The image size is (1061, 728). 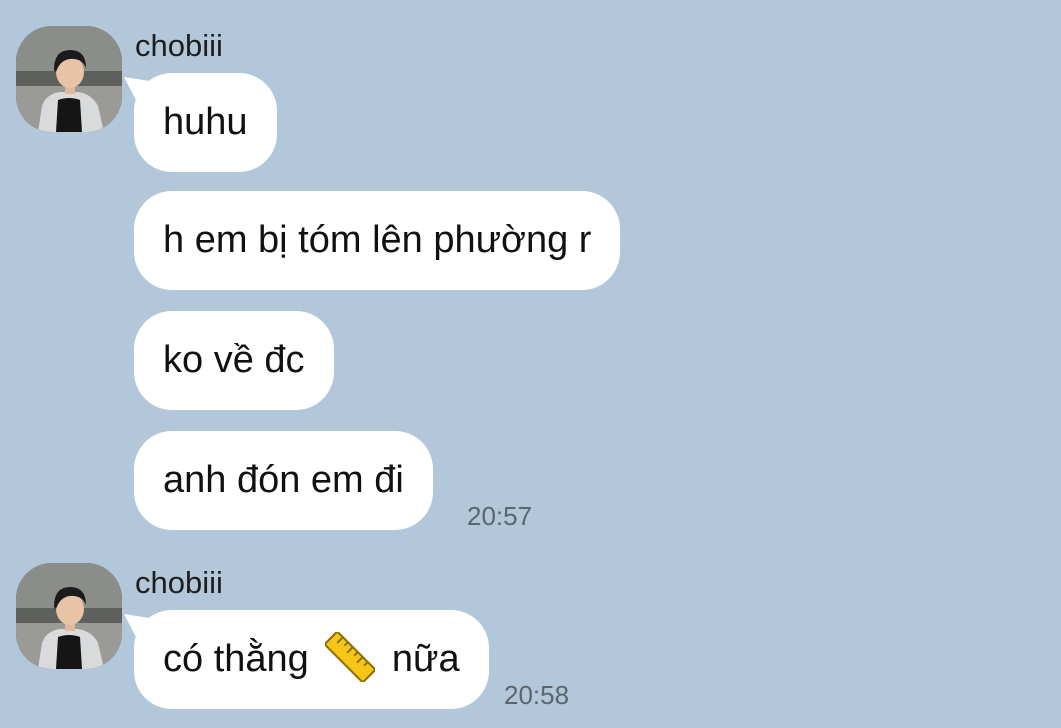 I want to click on message-text: nữa, so click(x=425, y=659).